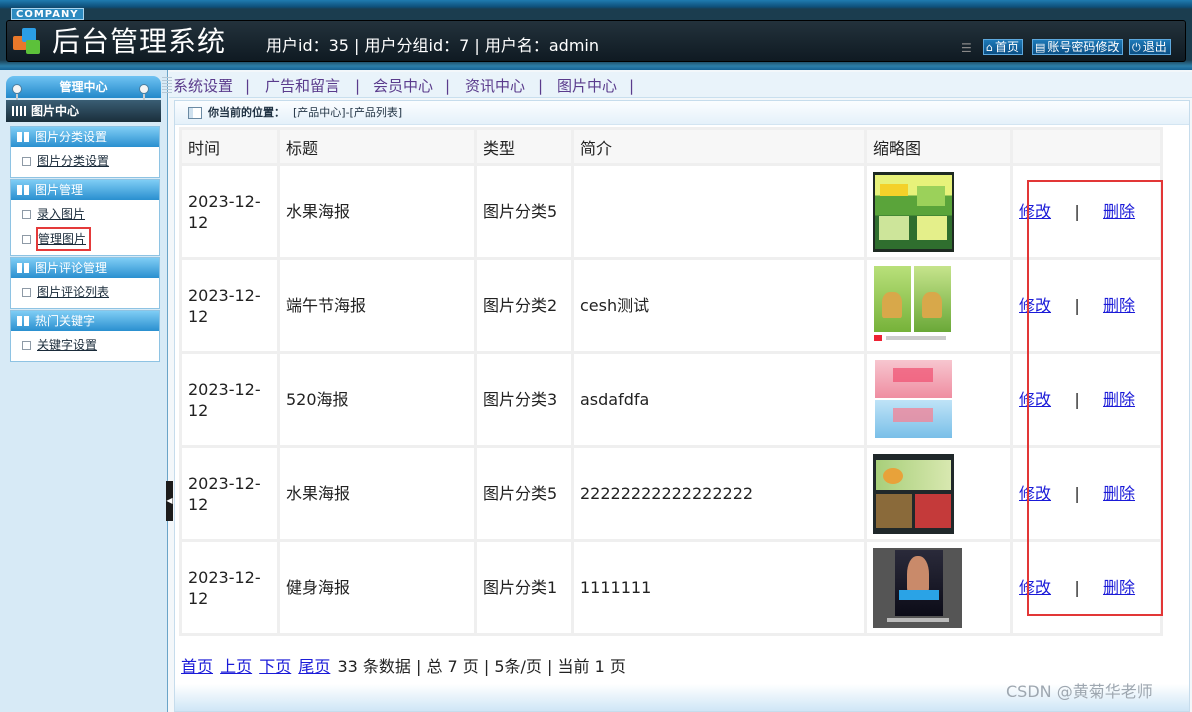 This screenshot has width=1192, height=712. What do you see at coordinates (203, 86) in the screenshot?
I see `nav-system-settings: 系统设置` at bounding box center [203, 86].